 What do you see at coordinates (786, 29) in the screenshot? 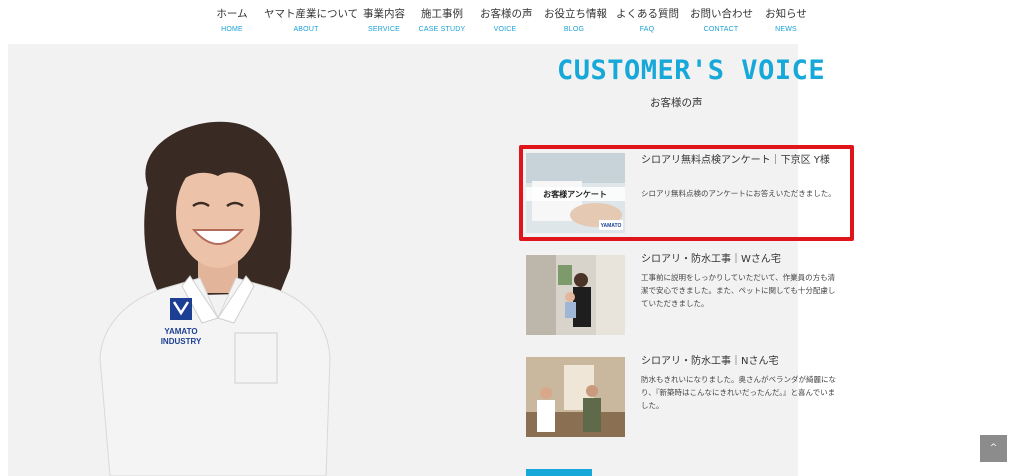
I see `nav-label-en: NEWS` at bounding box center [786, 29].